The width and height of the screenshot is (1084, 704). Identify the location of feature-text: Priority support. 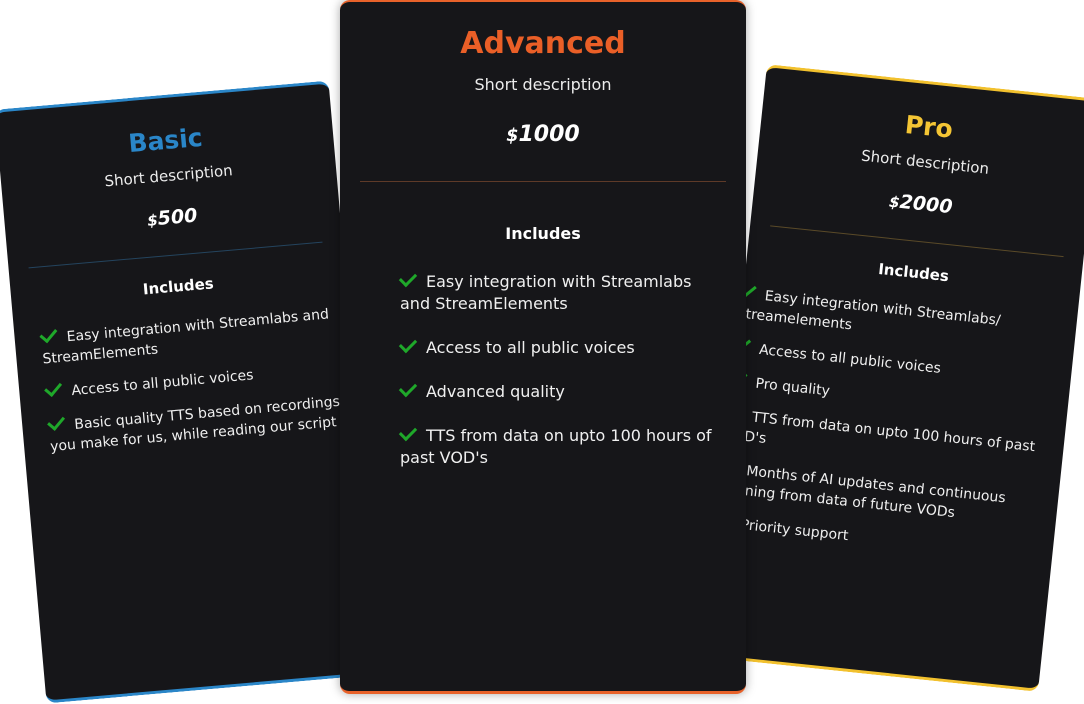
(794, 530).